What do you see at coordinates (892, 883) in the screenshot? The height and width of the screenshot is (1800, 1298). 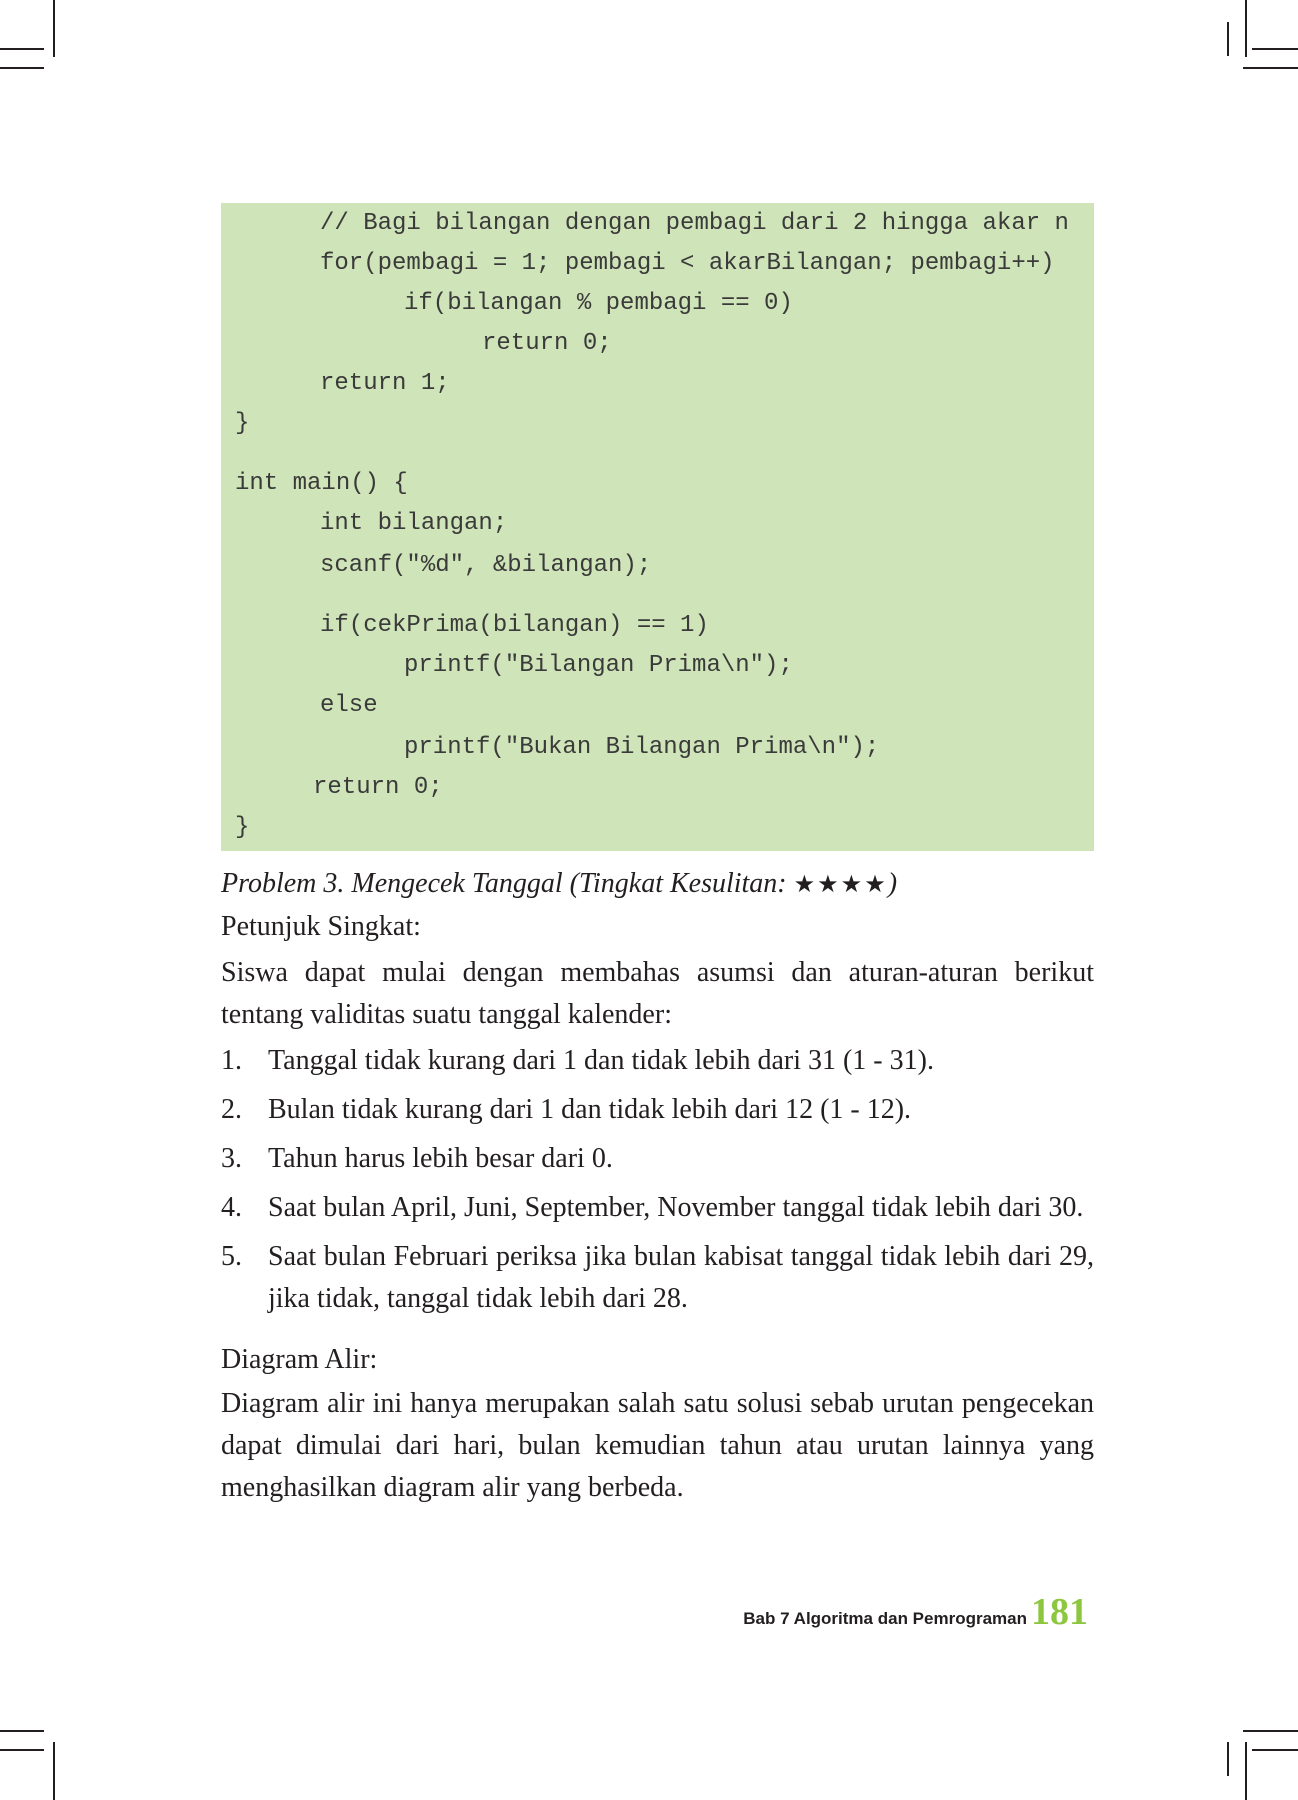 I see `problem-title-end: )` at bounding box center [892, 883].